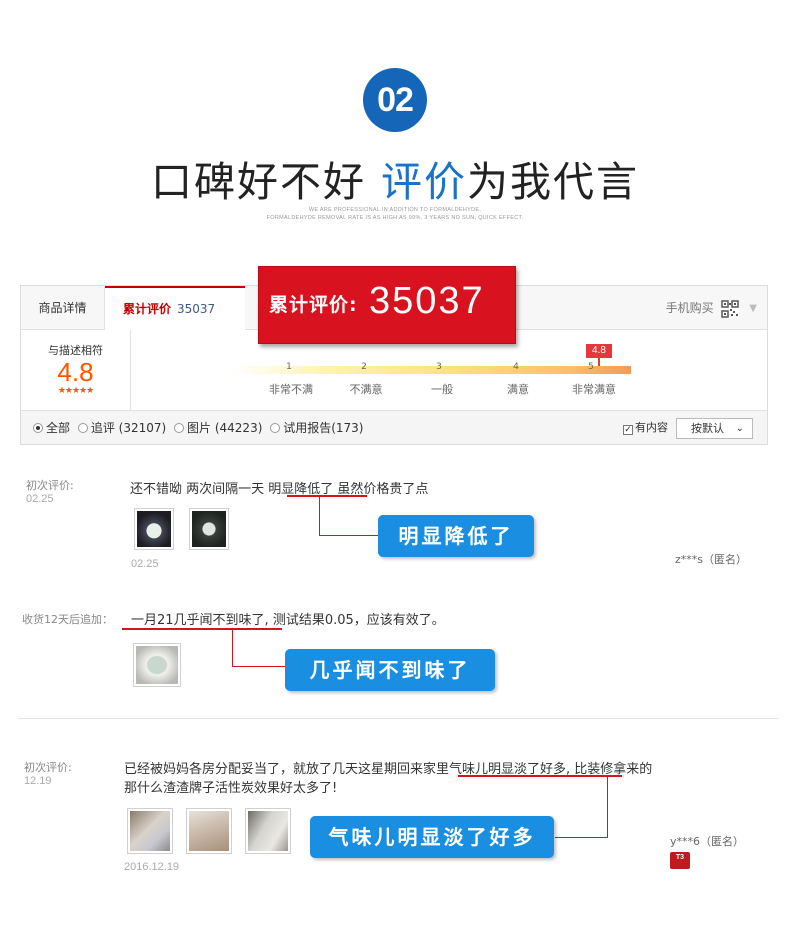  What do you see at coordinates (753, 308) in the screenshot?
I see `chevron-down-icon: ▼` at bounding box center [753, 308].